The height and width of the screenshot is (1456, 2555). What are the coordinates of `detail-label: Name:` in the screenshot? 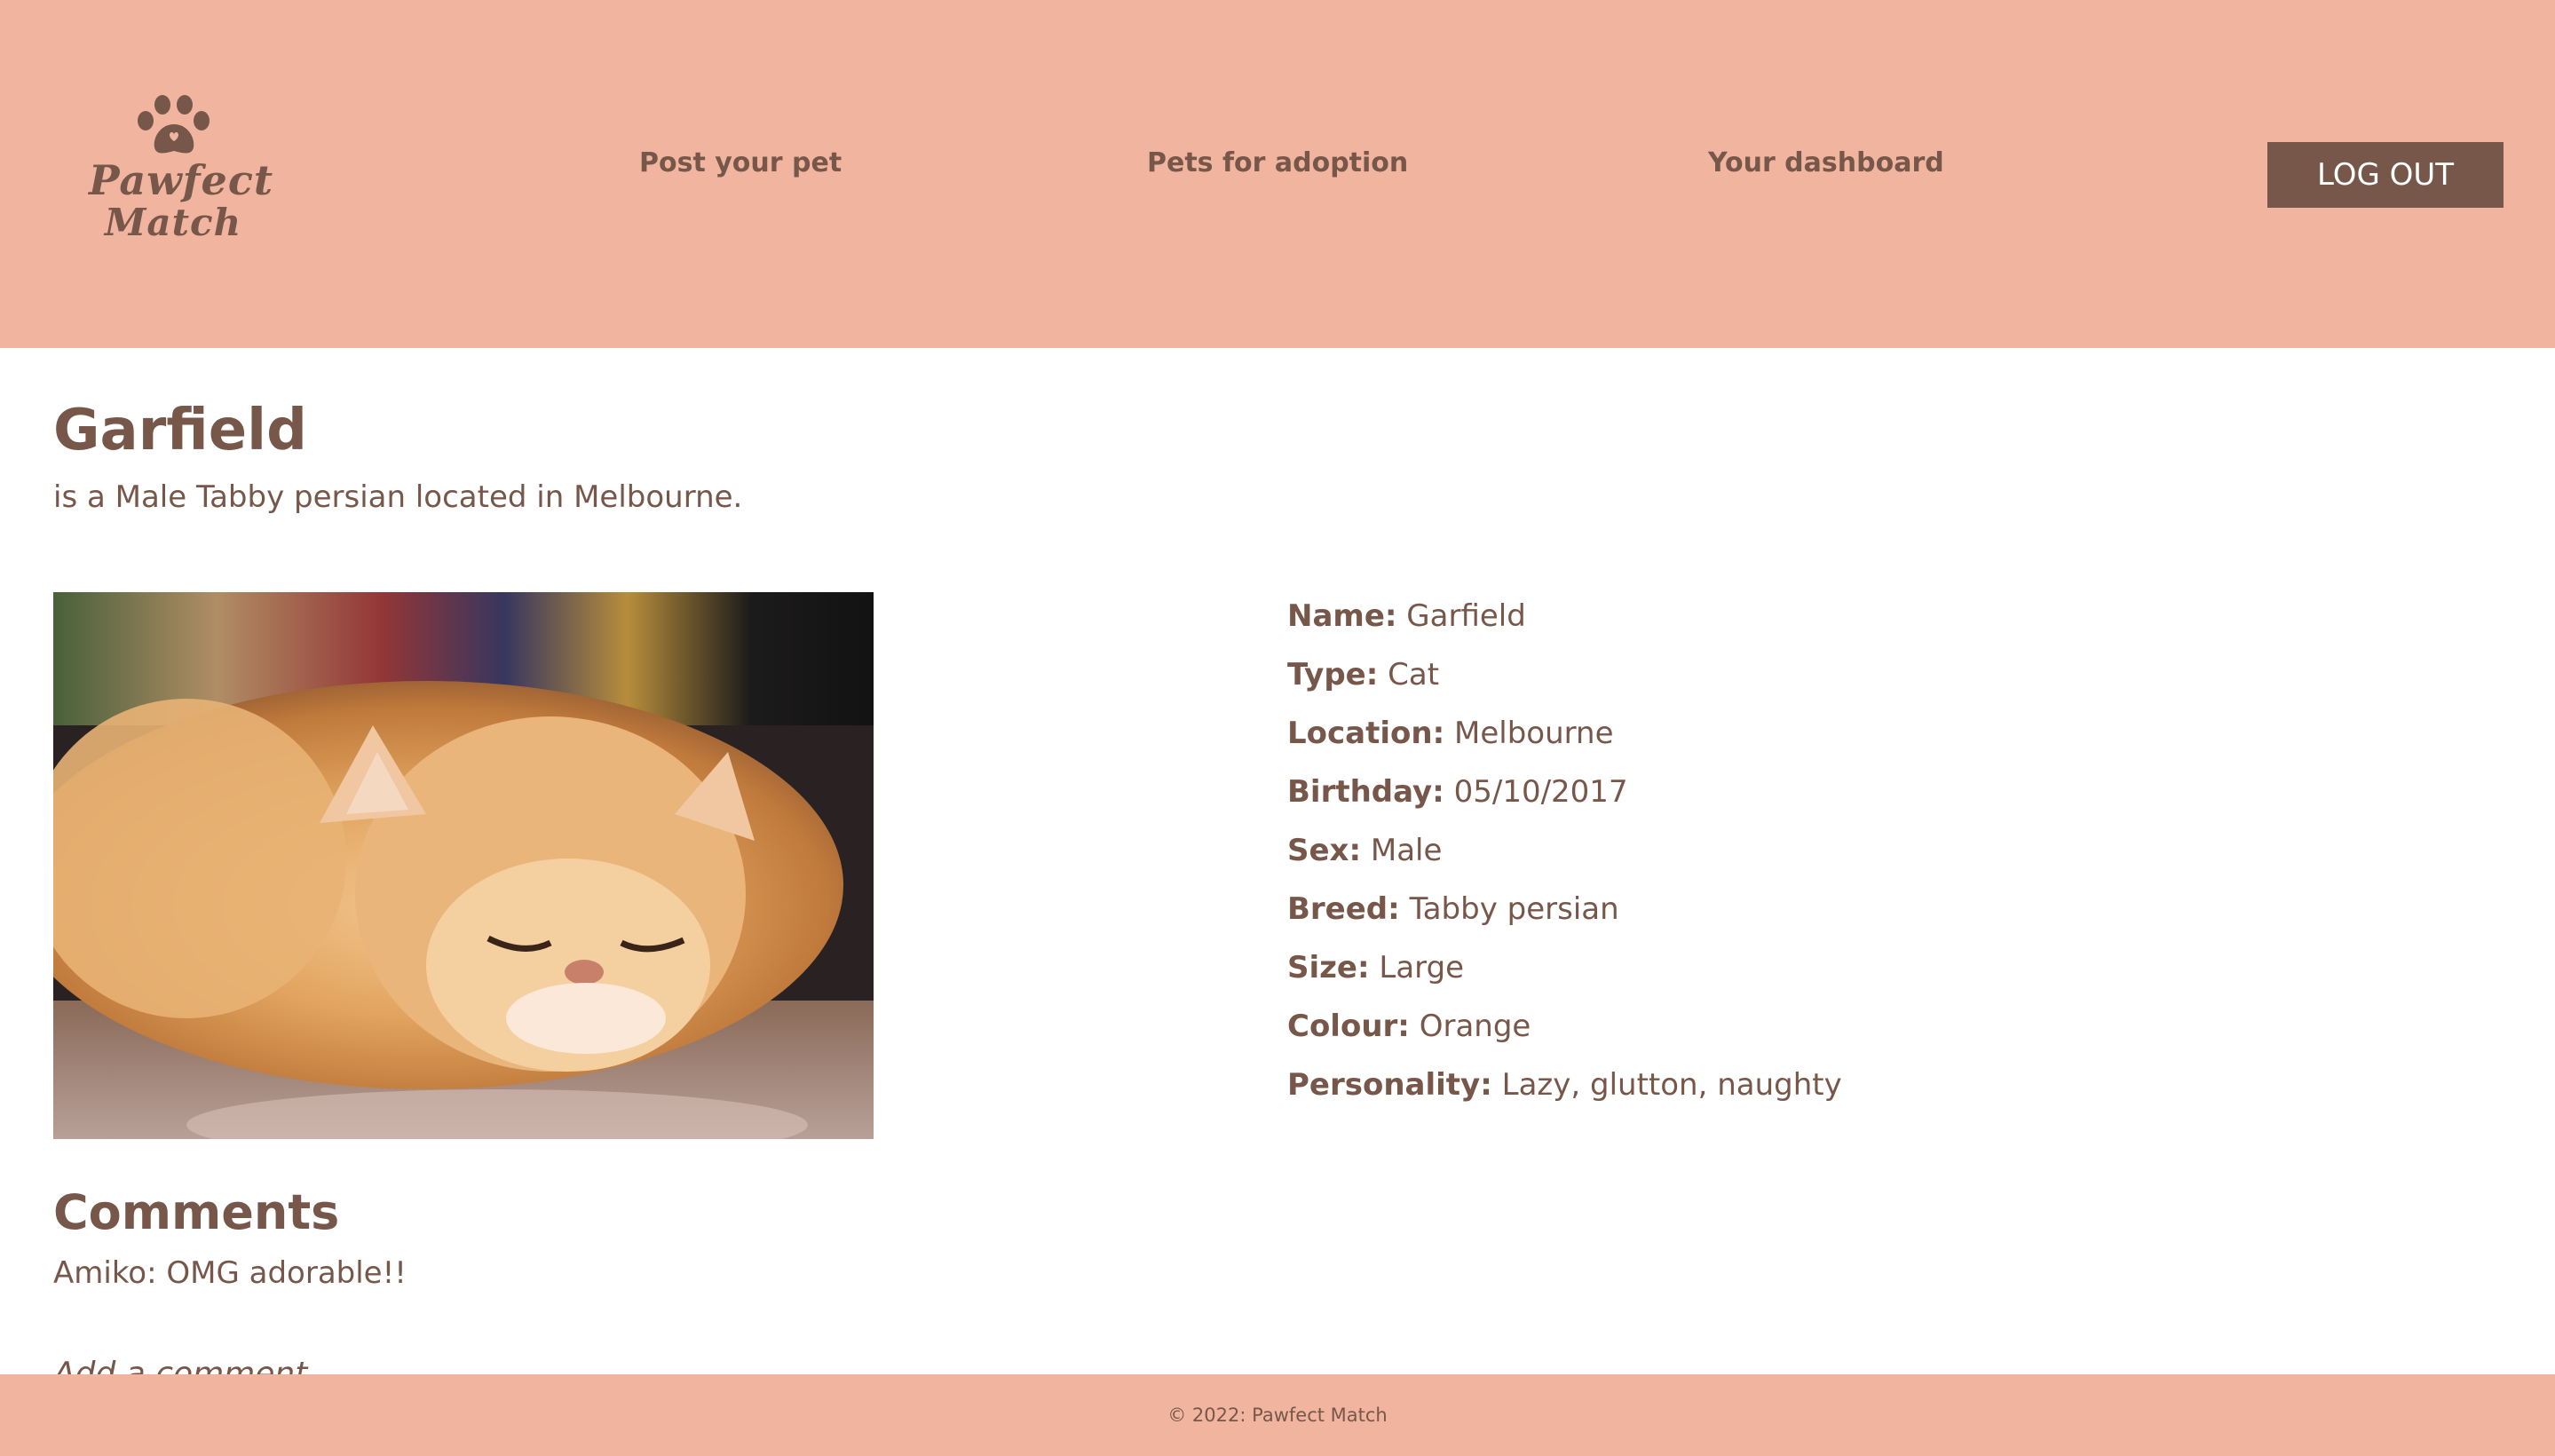 It's located at (1342, 616).